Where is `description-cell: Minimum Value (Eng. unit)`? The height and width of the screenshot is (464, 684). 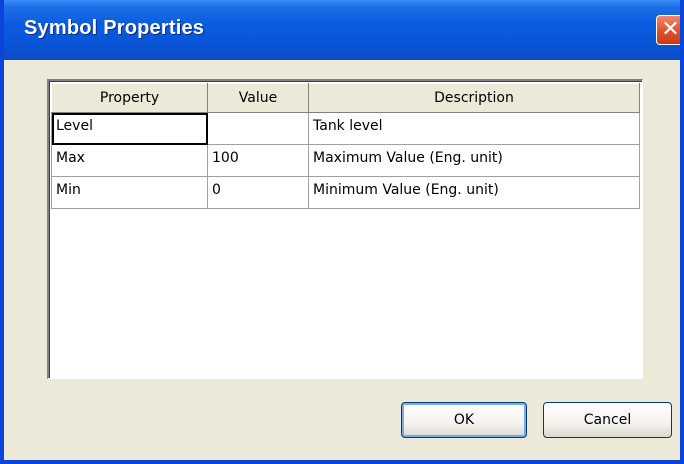 description-cell: Minimum Value (Eng. unit) is located at coordinates (474, 192).